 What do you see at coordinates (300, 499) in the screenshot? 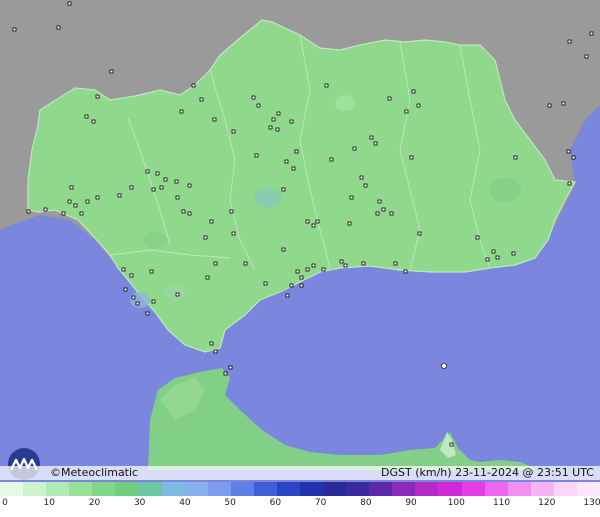
I see `color-scale-legend: 0 10 20 30 40 50 60 70 80 90 100 110 120 130` at bounding box center [300, 499].